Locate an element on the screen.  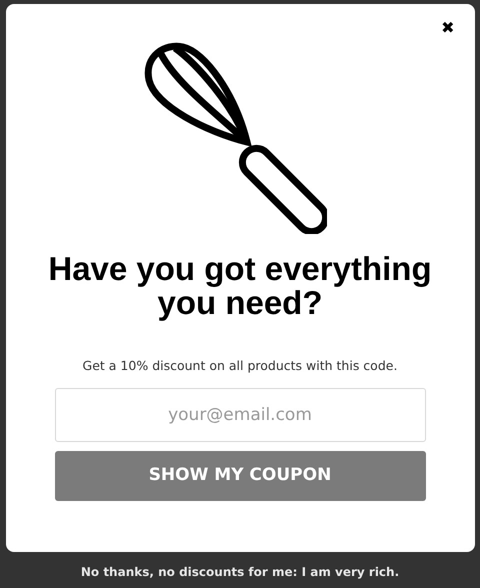
heading: Have you got everything you need? is located at coordinates (240, 286).